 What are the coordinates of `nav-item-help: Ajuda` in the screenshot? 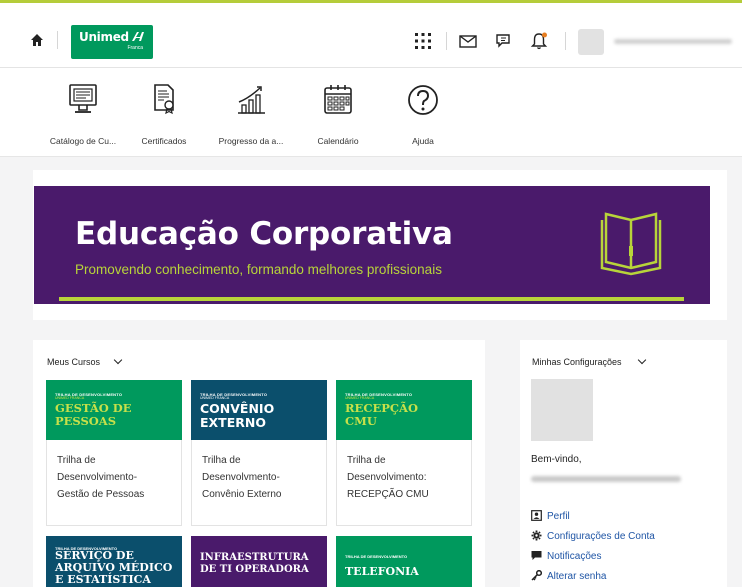 It's located at (423, 115).